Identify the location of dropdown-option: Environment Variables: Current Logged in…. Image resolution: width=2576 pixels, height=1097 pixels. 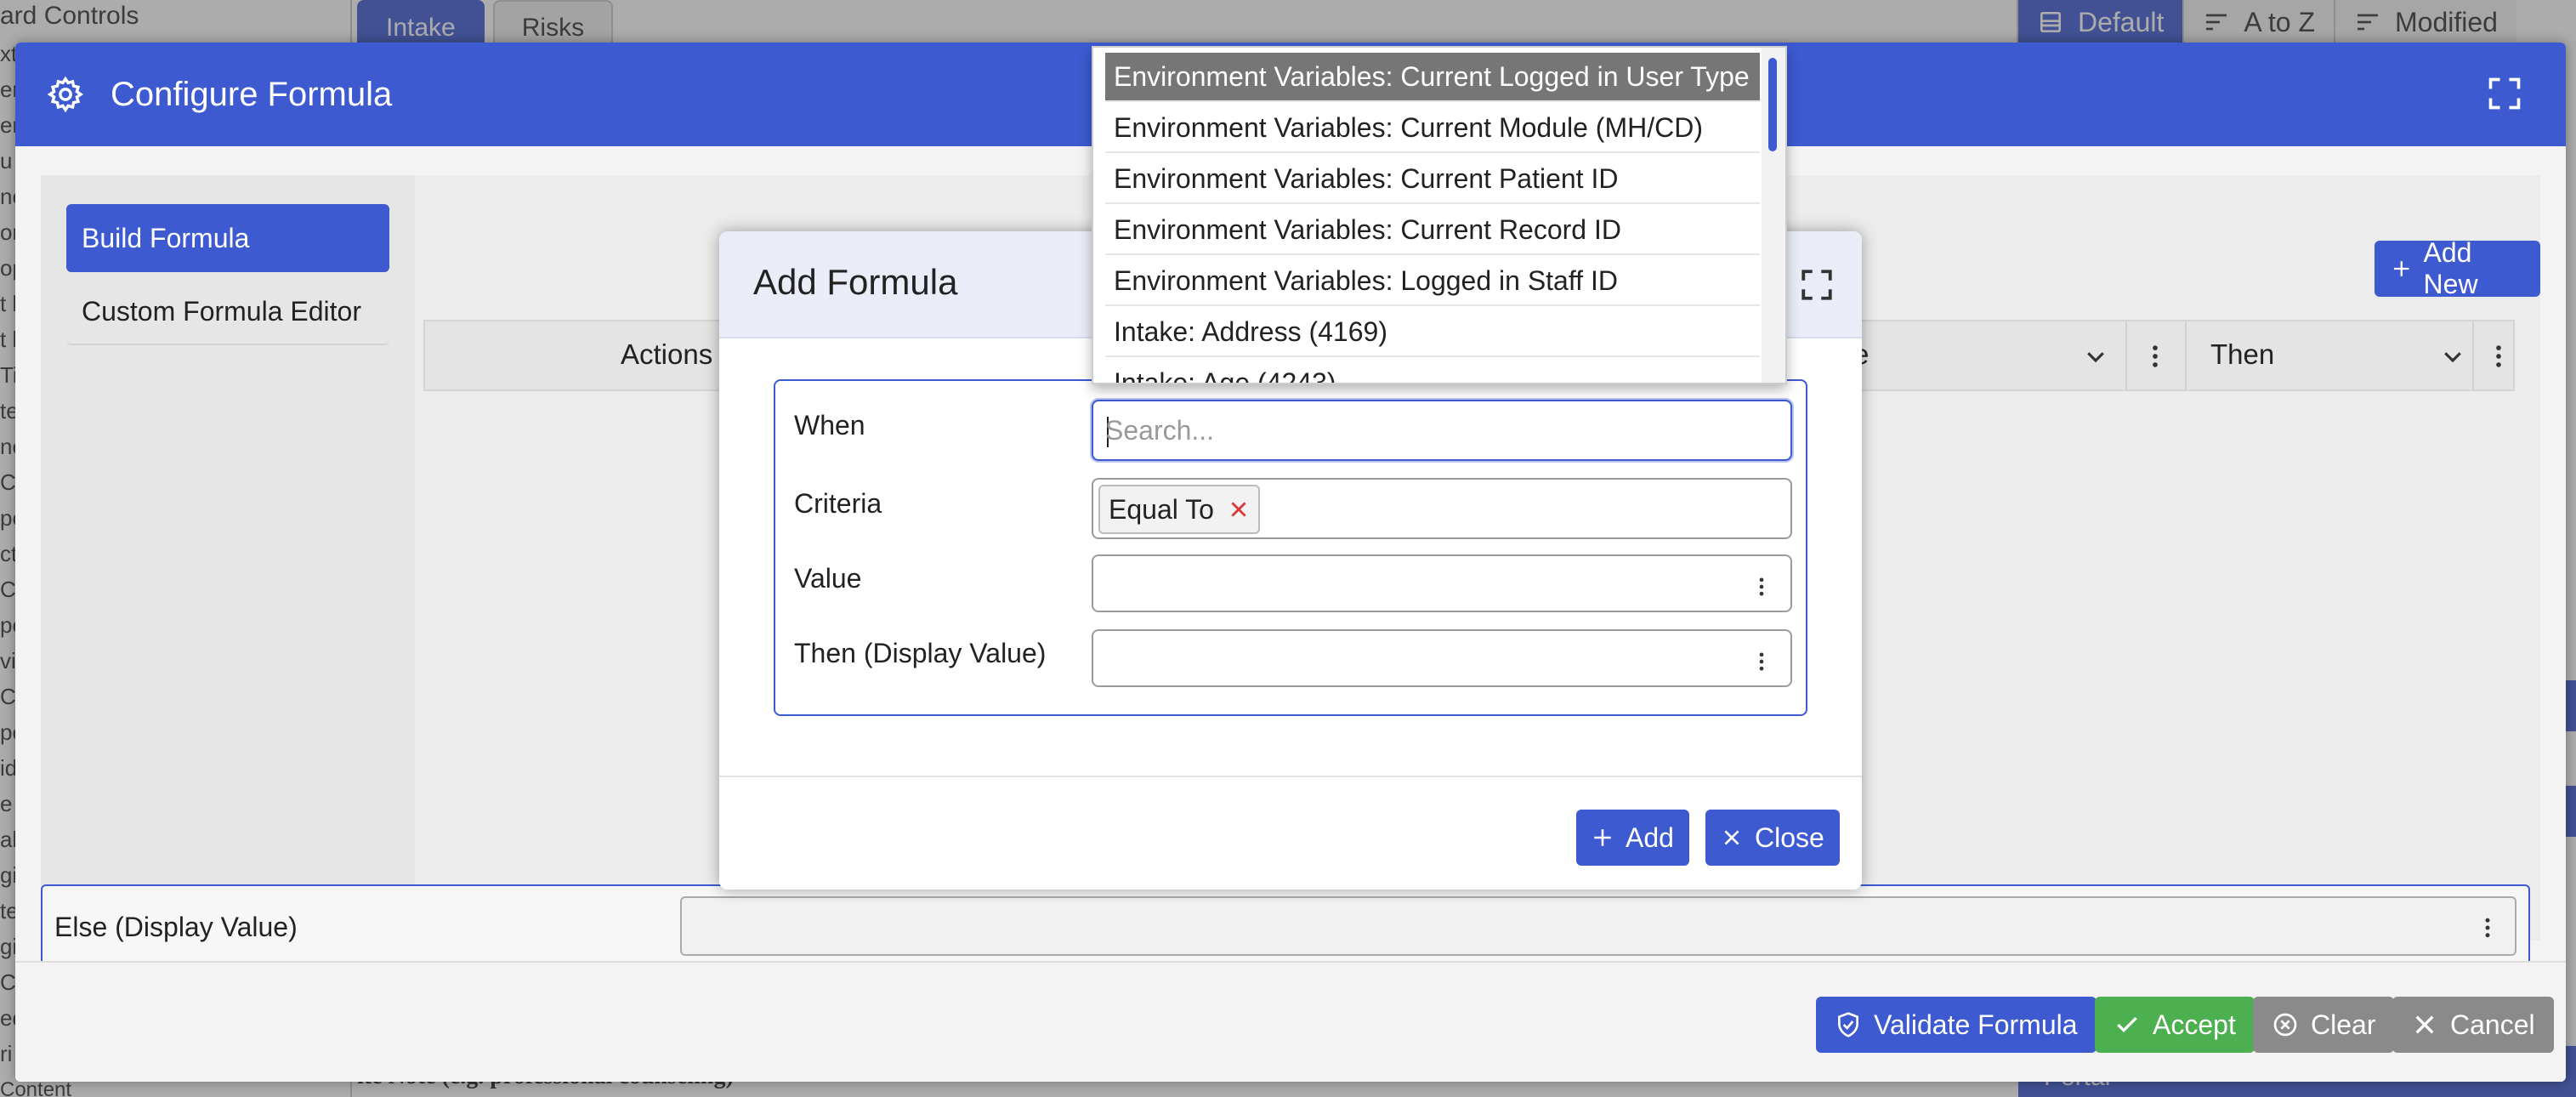
(1433, 78).